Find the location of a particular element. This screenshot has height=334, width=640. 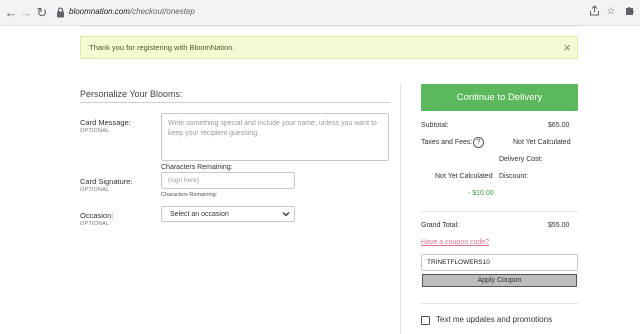

top-divider is located at coordinates (329, 26).